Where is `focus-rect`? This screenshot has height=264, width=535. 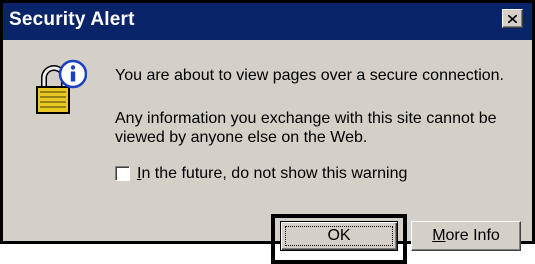
focus-rect is located at coordinates (339, 236).